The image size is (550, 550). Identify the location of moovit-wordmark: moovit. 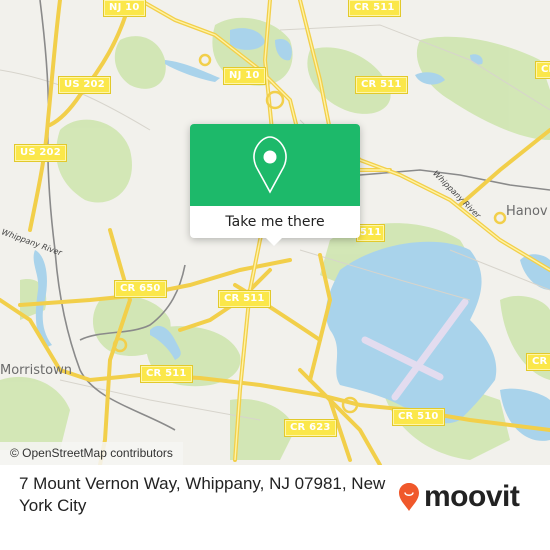
(472, 496).